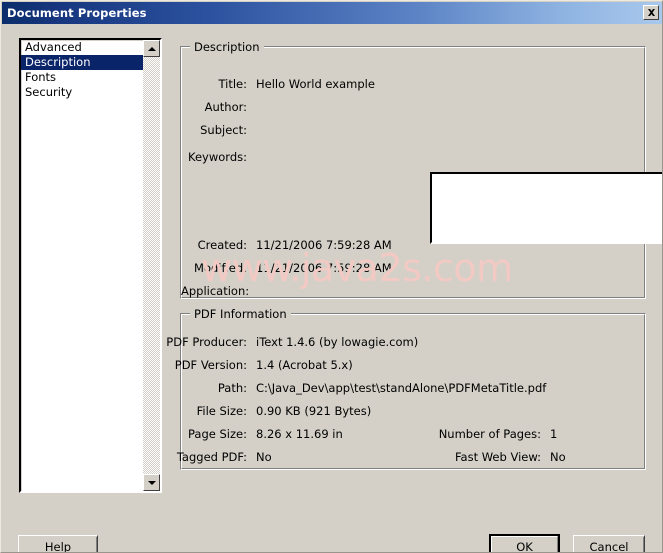 This screenshot has width=663, height=553. I want to click on field-number-of-pages-label: Number of Pages:, so click(489, 434).